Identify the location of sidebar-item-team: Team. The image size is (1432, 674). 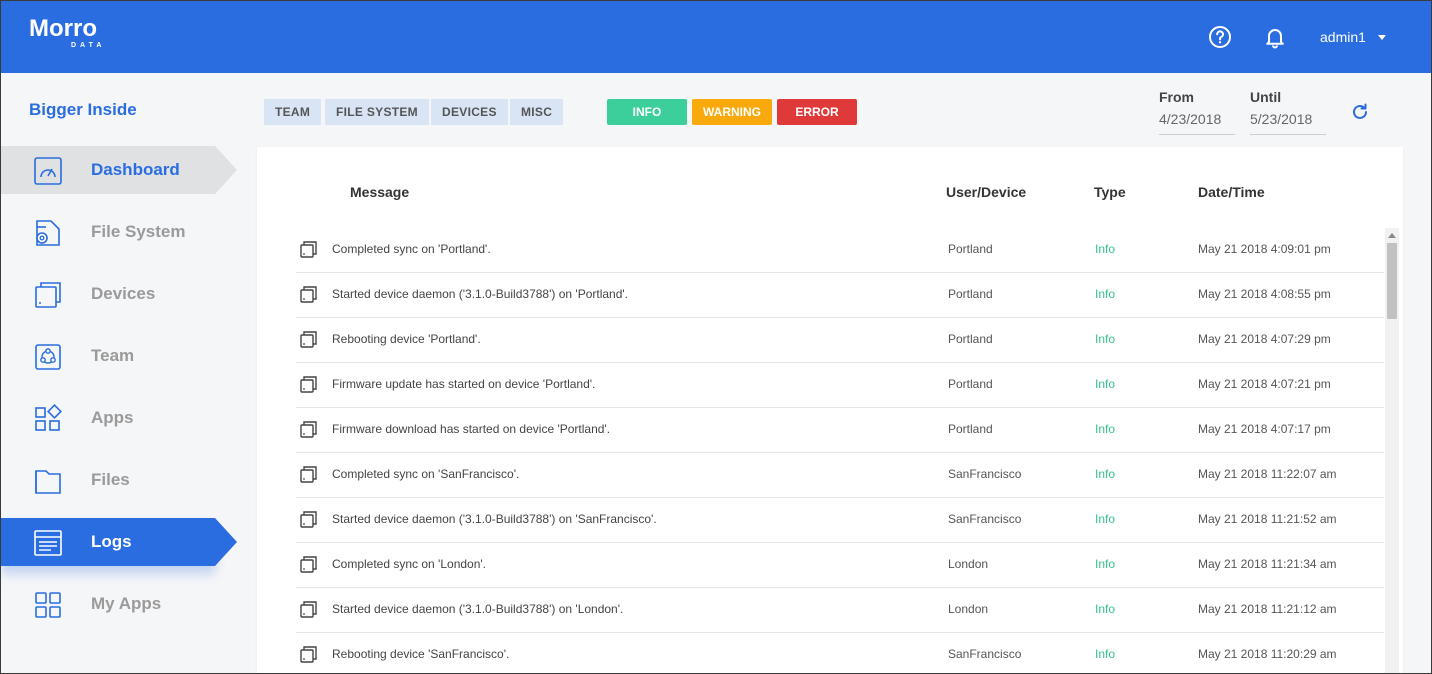
(120, 356).